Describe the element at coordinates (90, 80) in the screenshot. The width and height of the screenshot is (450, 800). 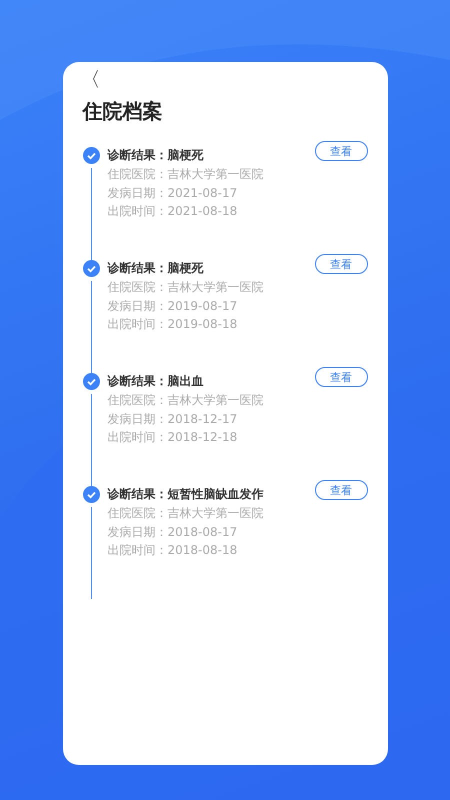
I see `back-button: 〈` at that location.